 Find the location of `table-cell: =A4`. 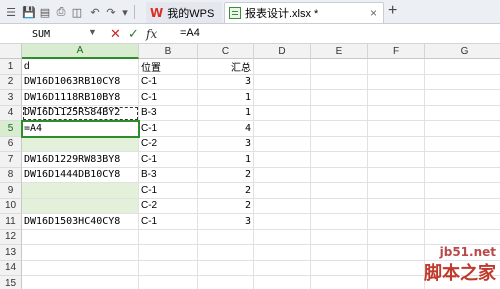

table-cell: =A4 is located at coordinates (80, 129).